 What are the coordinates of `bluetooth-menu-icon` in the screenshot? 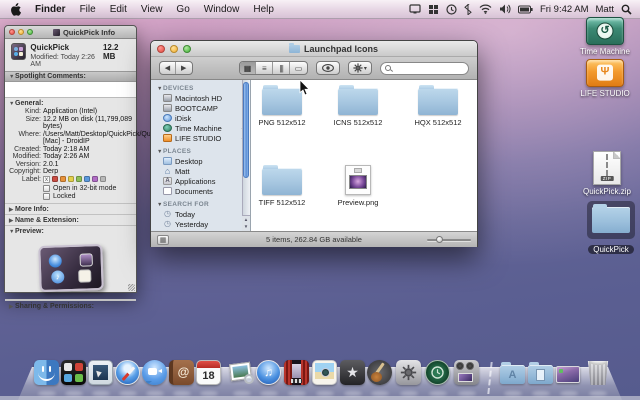 It's located at (468, 9).